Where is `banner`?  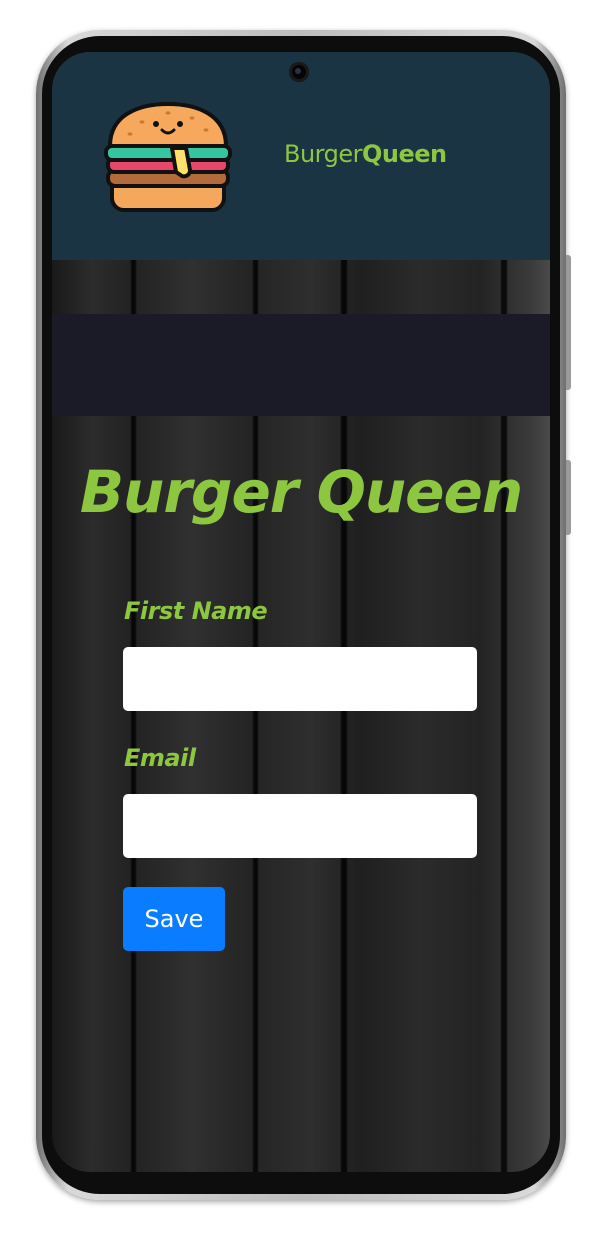 banner is located at coordinates (301, 365).